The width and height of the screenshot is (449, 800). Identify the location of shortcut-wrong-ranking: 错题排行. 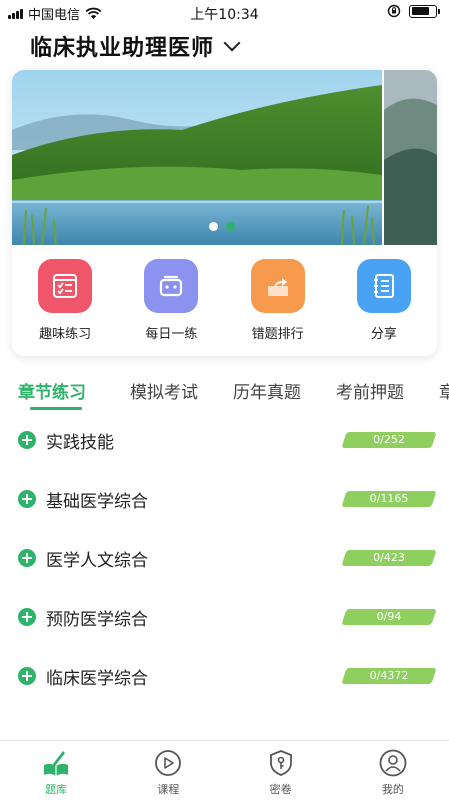
(278, 302).